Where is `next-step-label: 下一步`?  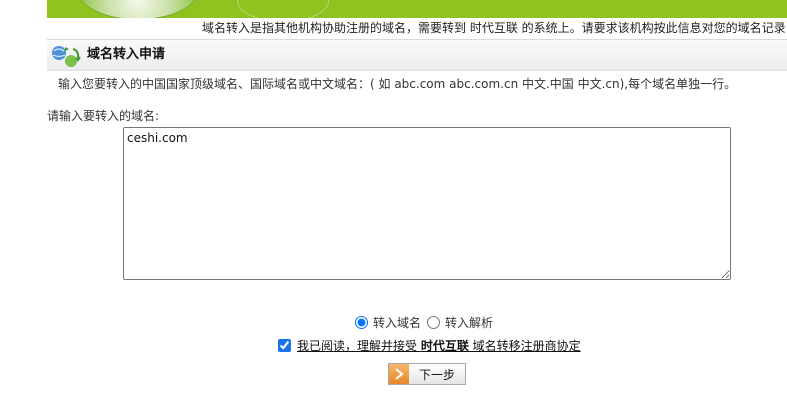 next-step-label: 下一步 is located at coordinates (436, 374).